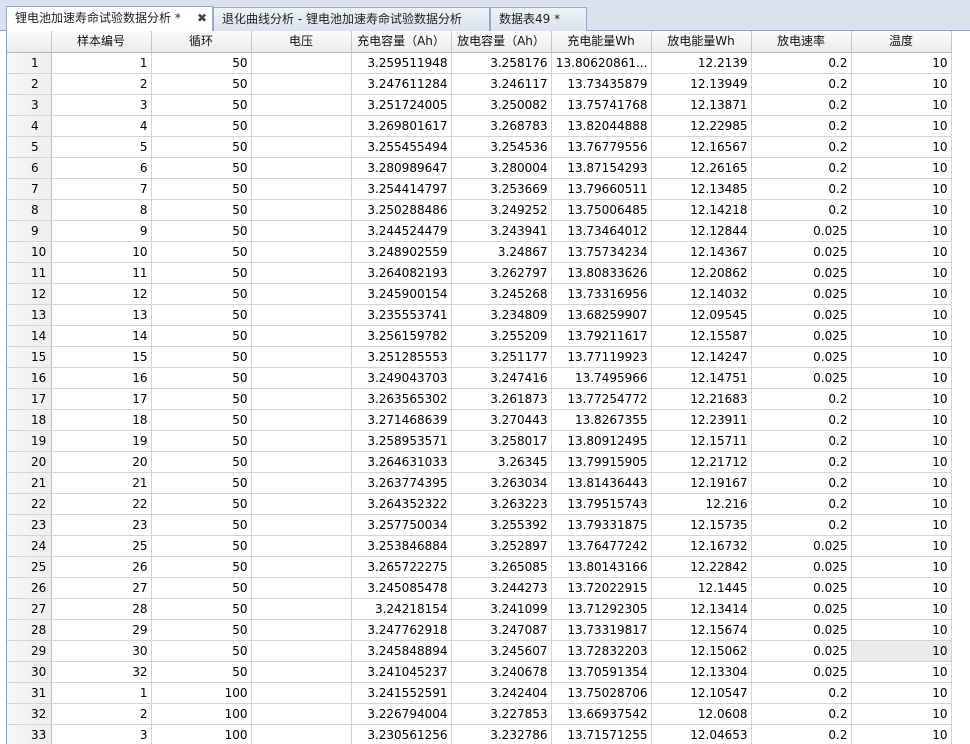  What do you see at coordinates (501, 483) in the screenshot?
I see `discharge-capacity-cell: 3.263034` at bounding box center [501, 483].